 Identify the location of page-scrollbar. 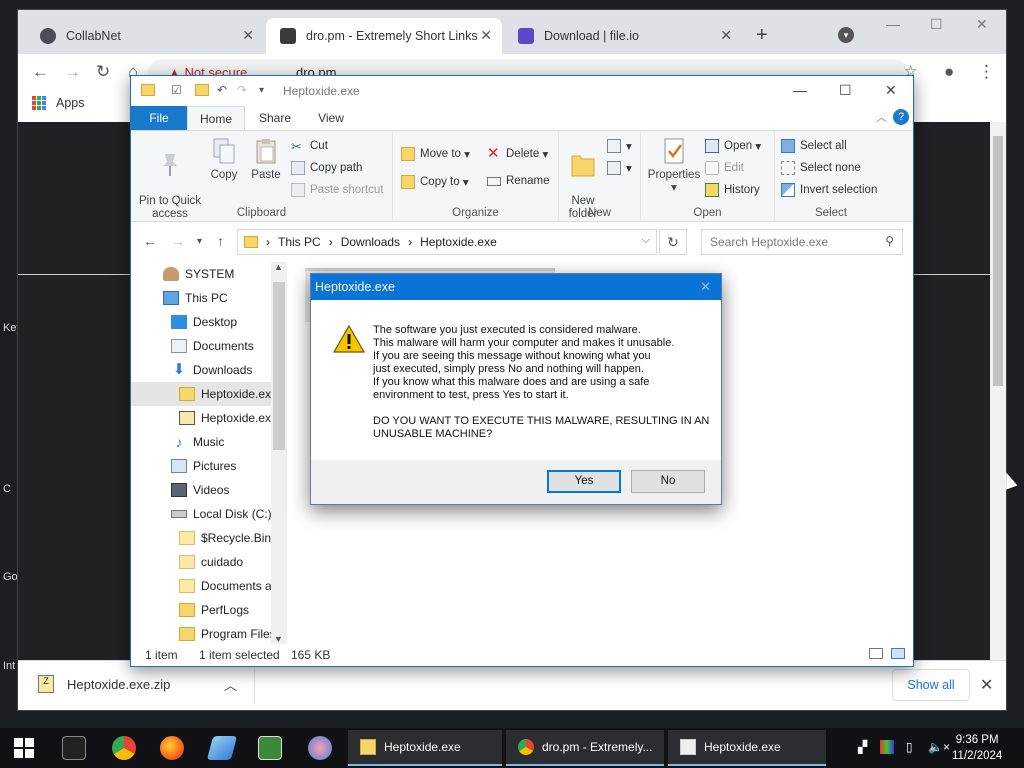
(998, 391).